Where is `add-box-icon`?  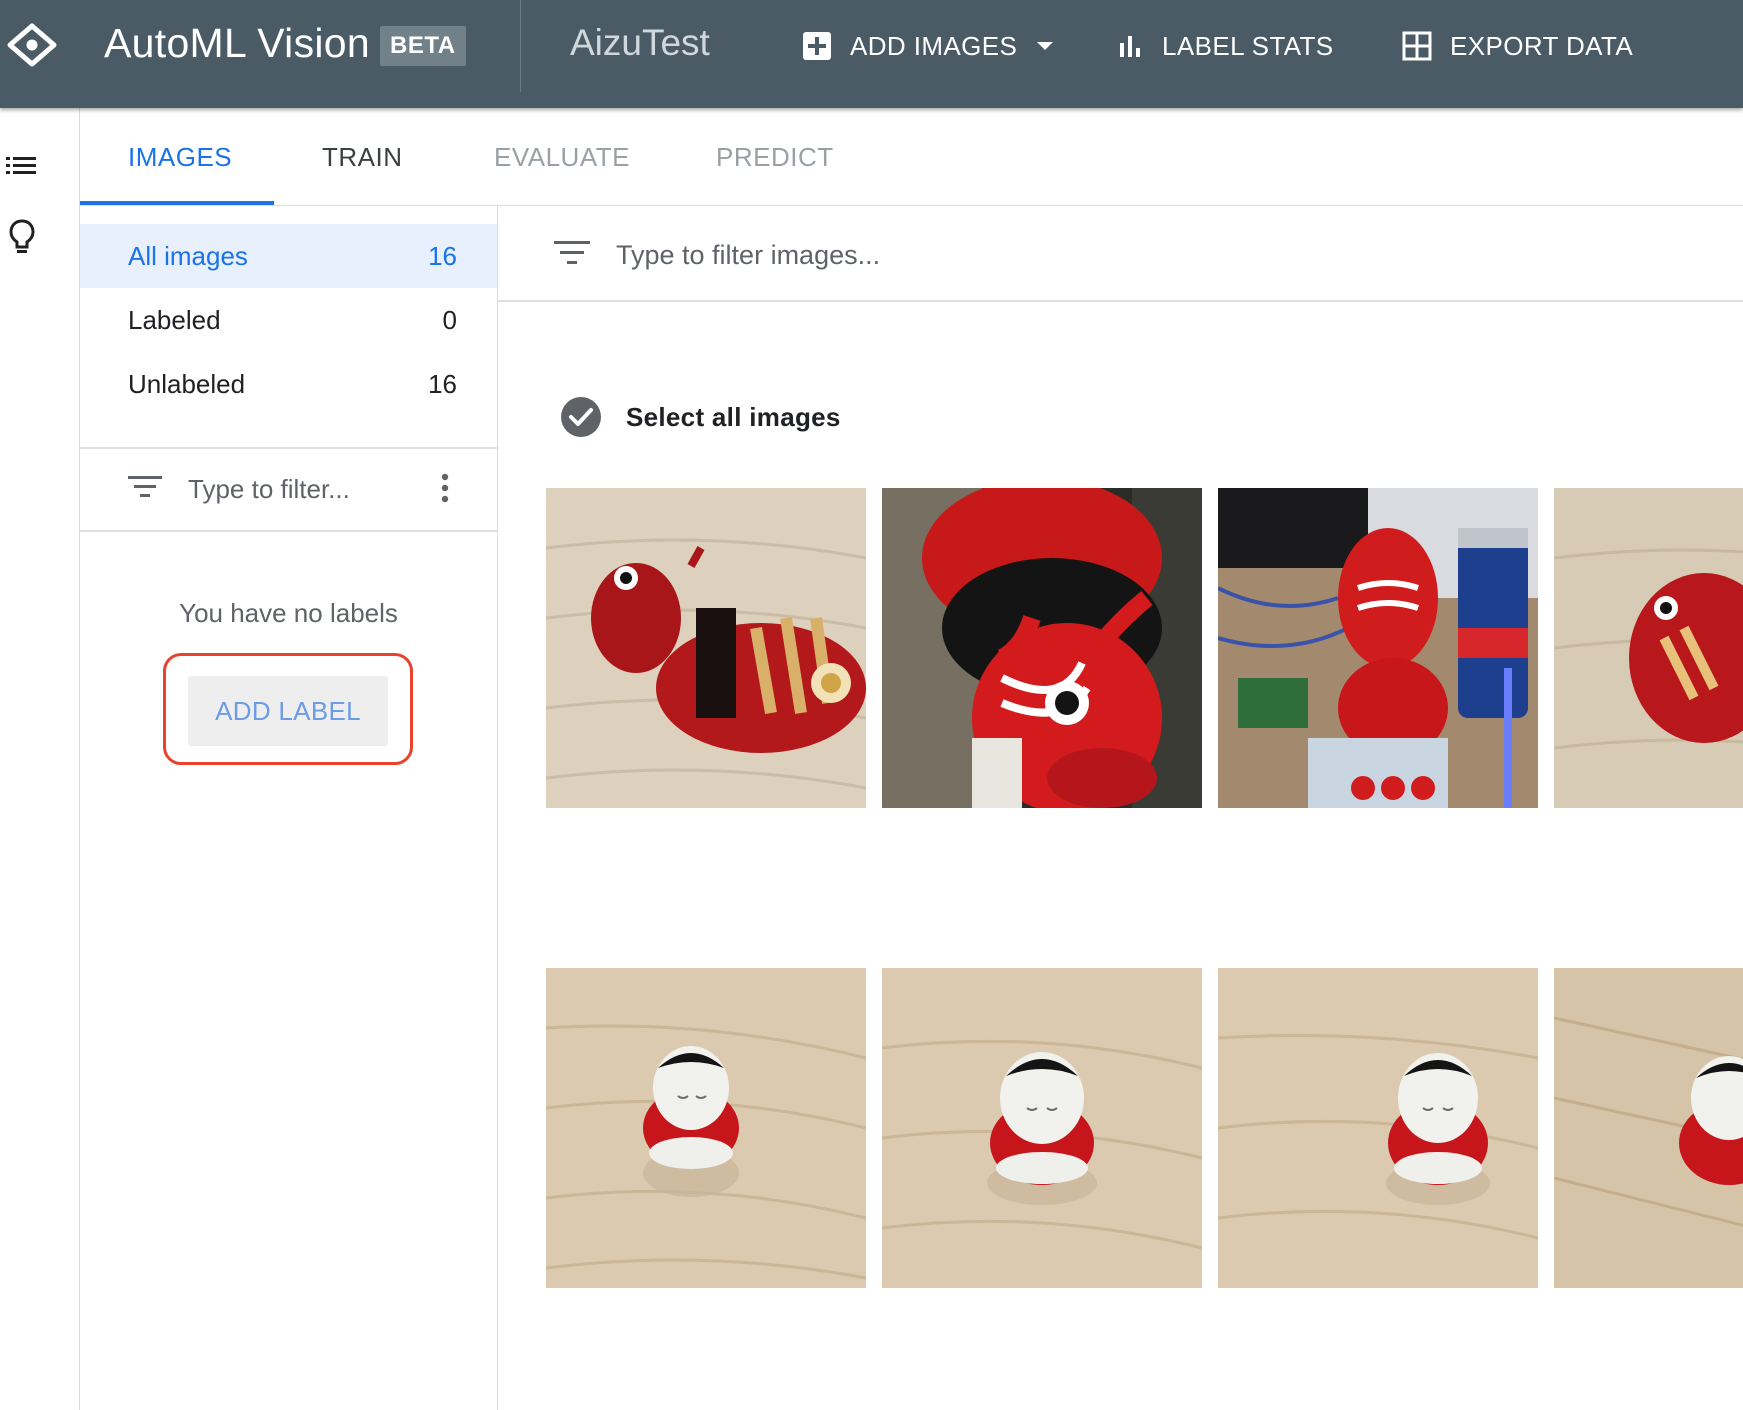 add-box-icon is located at coordinates (817, 46).